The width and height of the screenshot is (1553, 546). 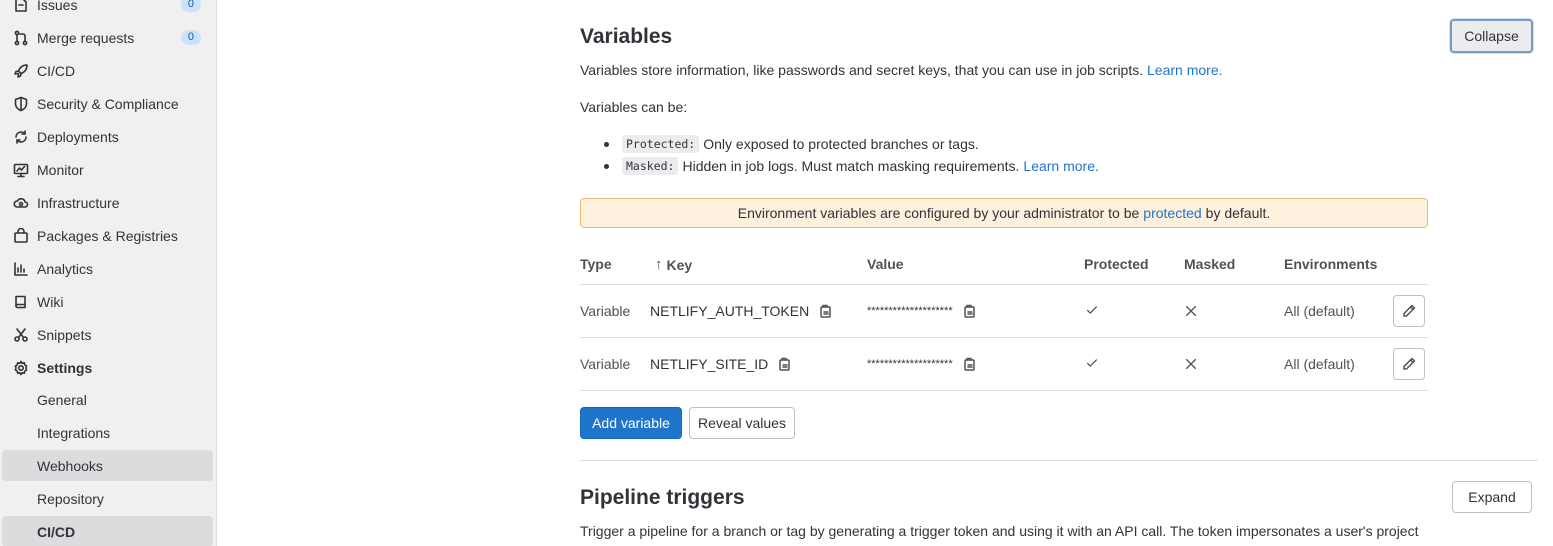 What do you see at coordinates (730, 311) in the screenshot?
I see `variable-key: NETLIFY_AUTH_TOKEN` at bounding box center [730, 311].